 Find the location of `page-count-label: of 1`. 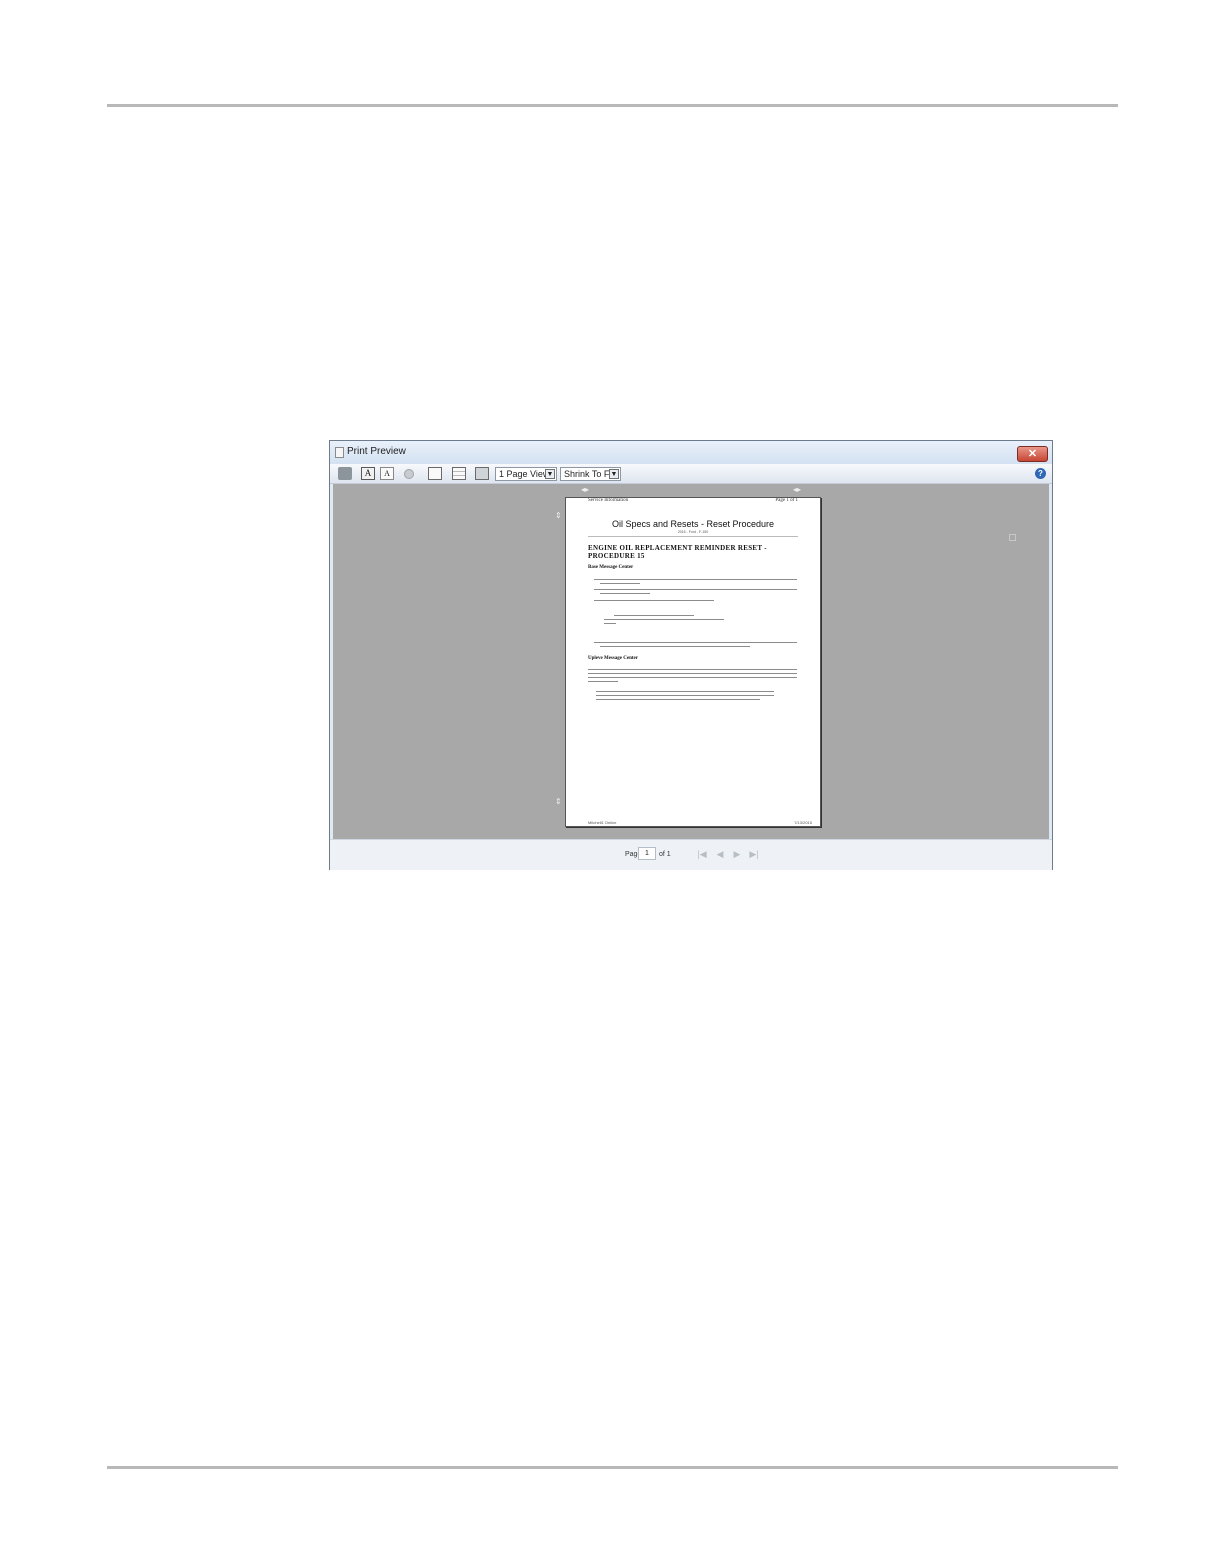

page-count-label: of 1 is located at coordinates (665, 854).